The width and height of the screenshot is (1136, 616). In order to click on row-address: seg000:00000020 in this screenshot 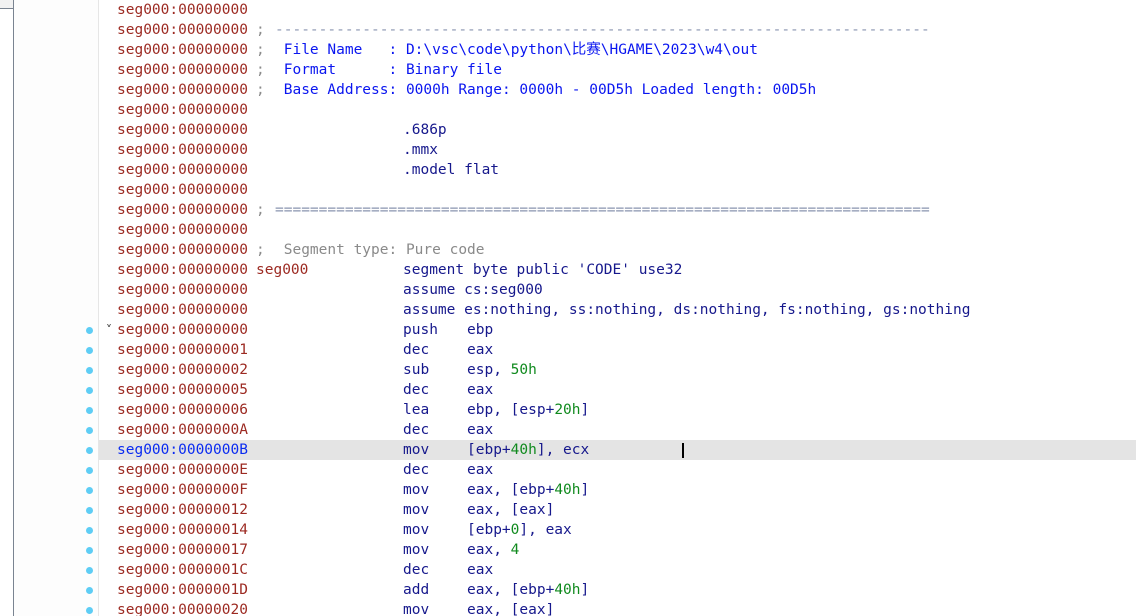, I will do `click(182, 609)`.